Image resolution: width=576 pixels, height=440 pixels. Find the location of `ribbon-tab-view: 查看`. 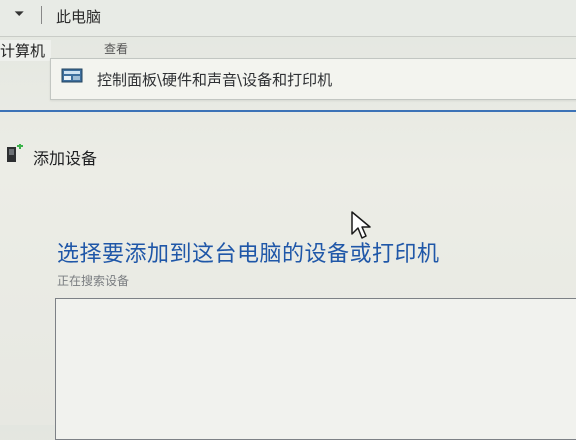

ribbon-tab-view: 查看 is located at coordinates (116, 48).